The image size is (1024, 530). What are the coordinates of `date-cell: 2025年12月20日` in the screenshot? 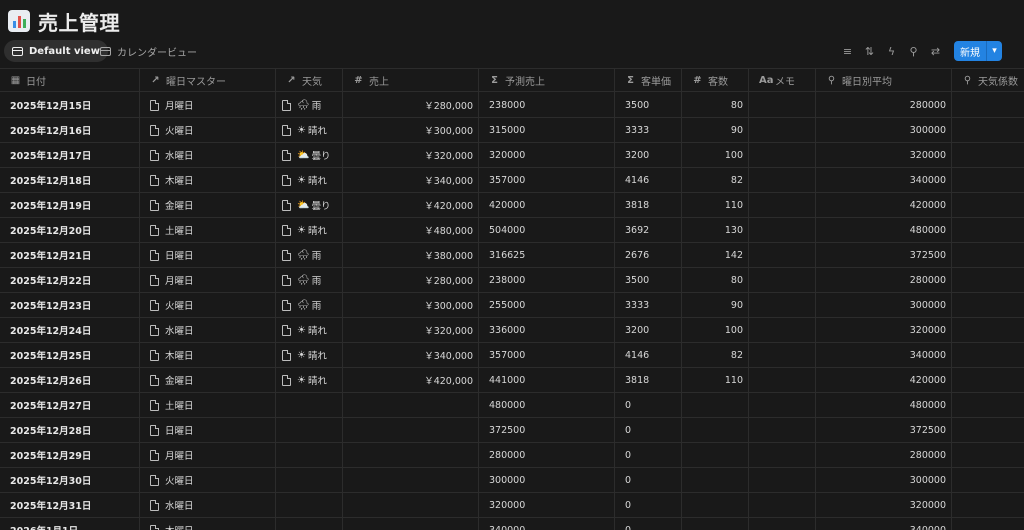 It's located at (70, 230).